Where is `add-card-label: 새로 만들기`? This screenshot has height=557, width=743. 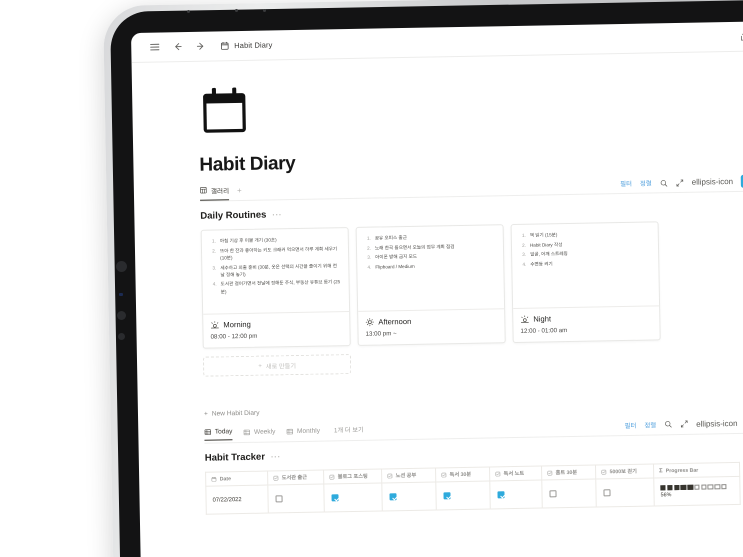 add-card-label: 새로 만들기 is located at coordinates (281, 366).